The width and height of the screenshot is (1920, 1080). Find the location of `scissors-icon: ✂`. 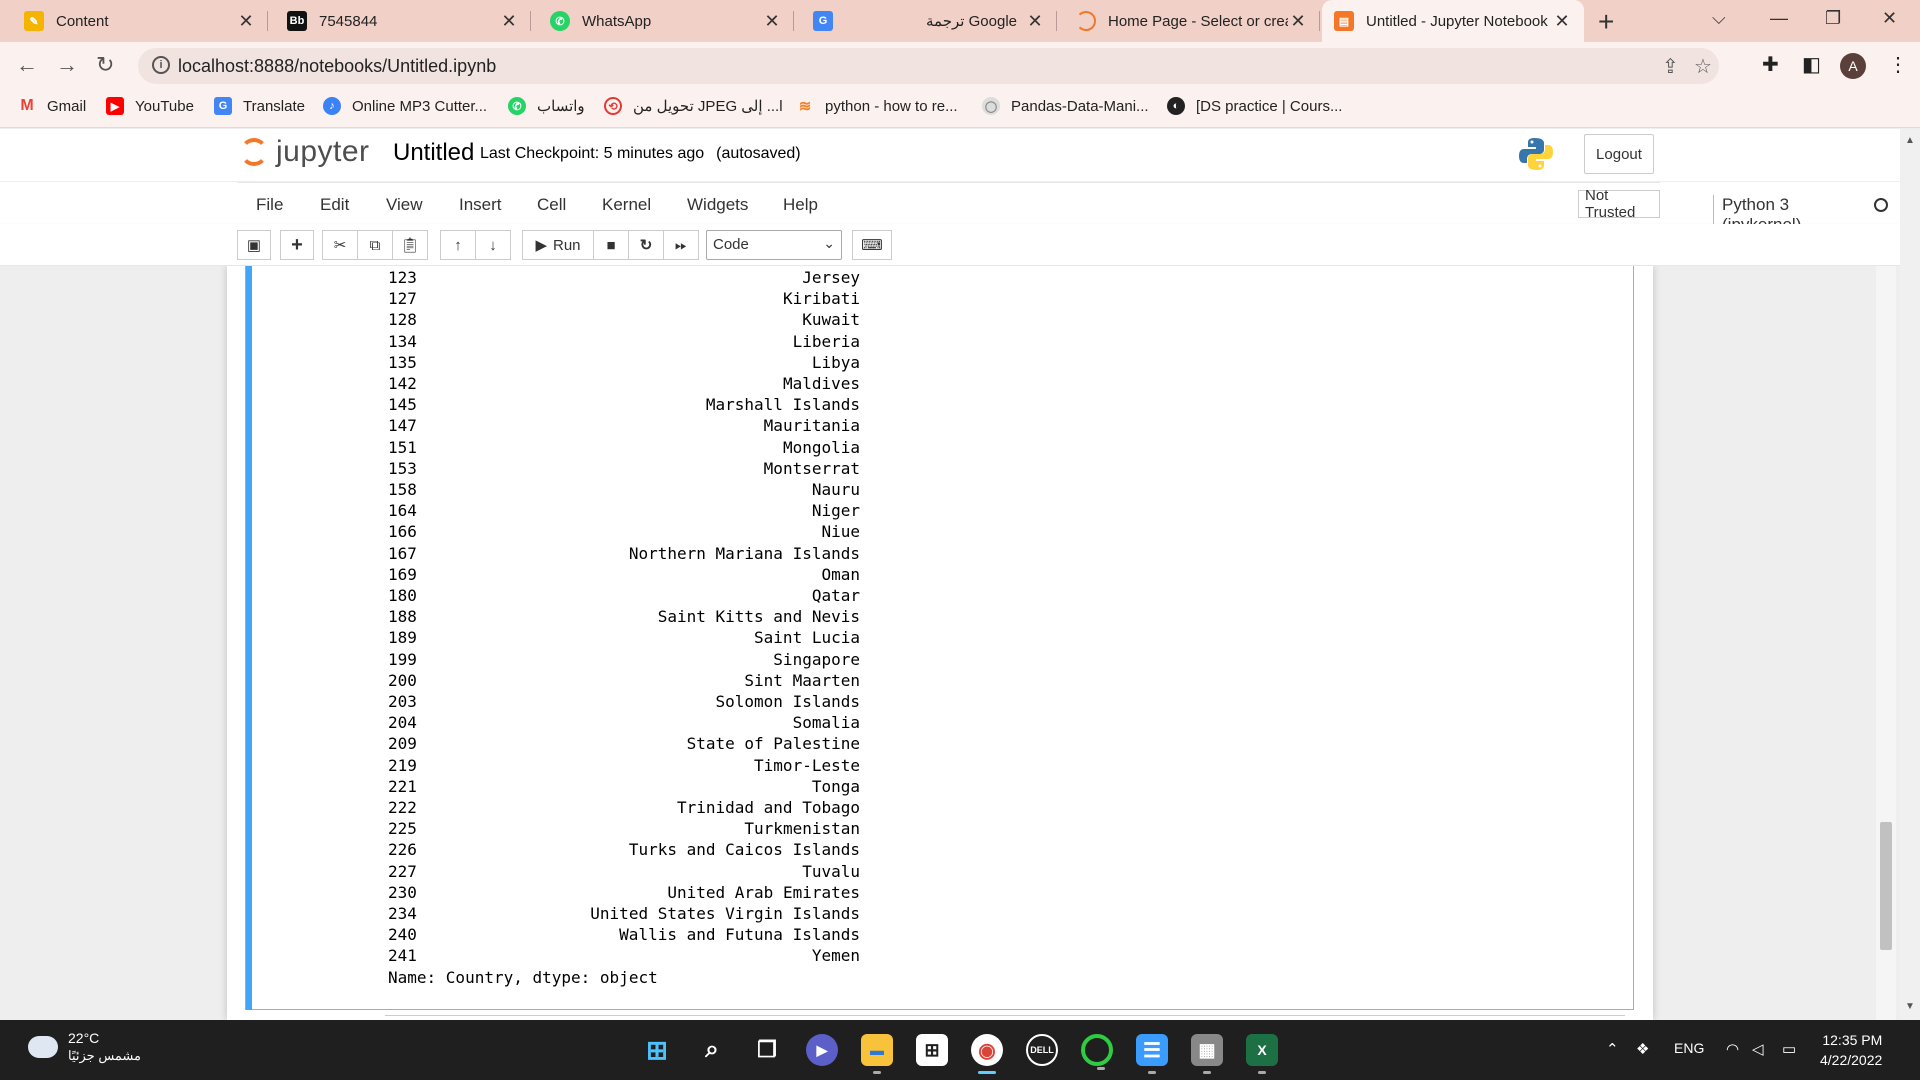

scissors-icon: ✂ is located at coordinates (340, 245).